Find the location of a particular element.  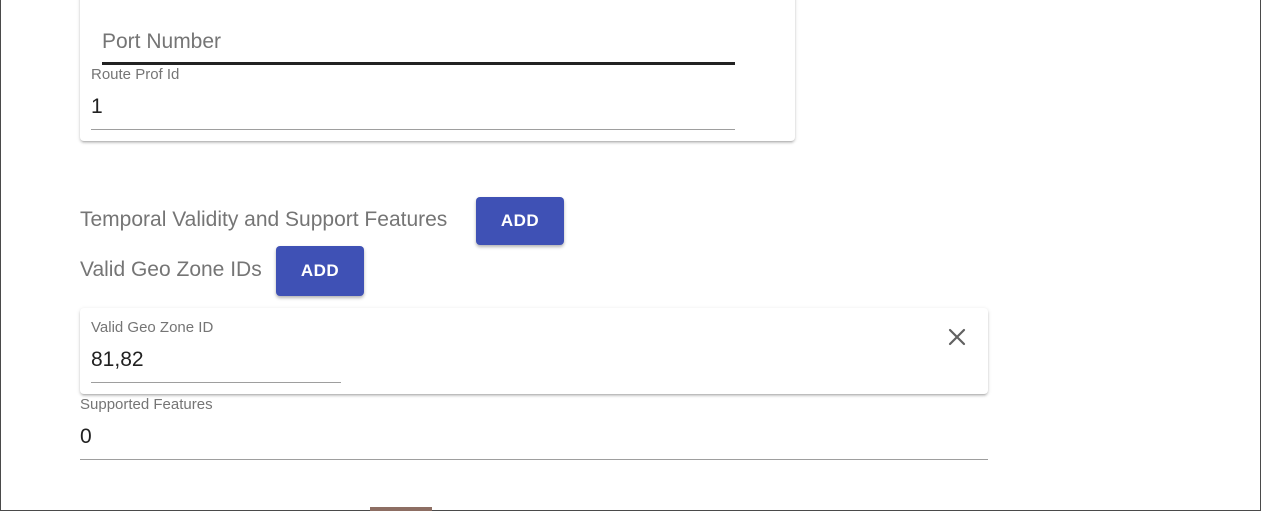

temporal-validity-label: Temporal Validity and Support Features is located at coordinates (264, 219).